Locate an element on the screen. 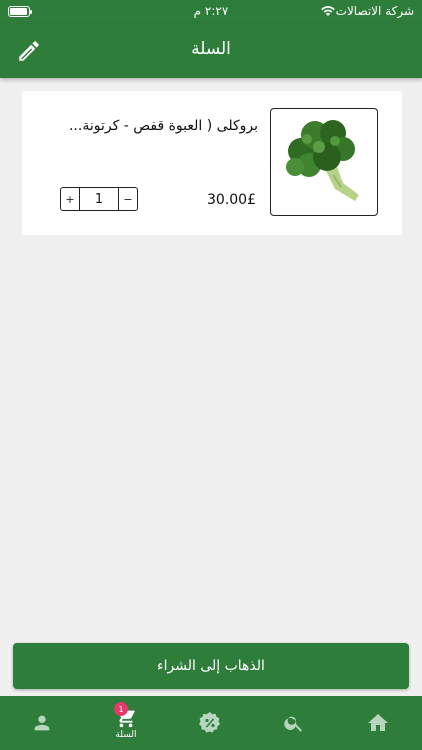  nav-offers is located at coordinates (210, 723).